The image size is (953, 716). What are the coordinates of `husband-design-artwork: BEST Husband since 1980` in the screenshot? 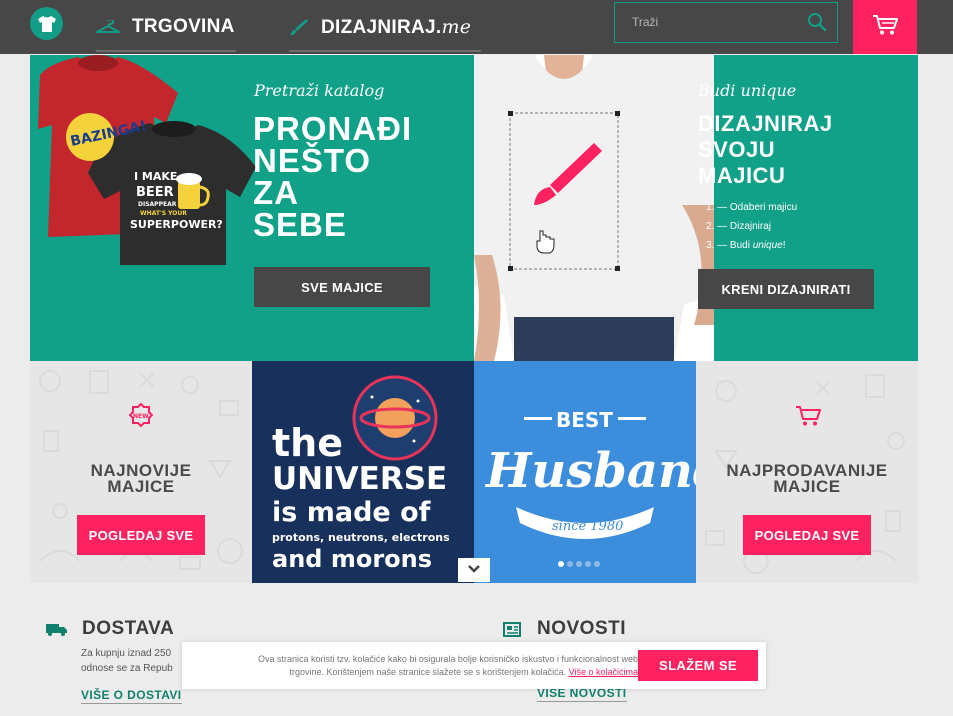 It's located at (590, 473).